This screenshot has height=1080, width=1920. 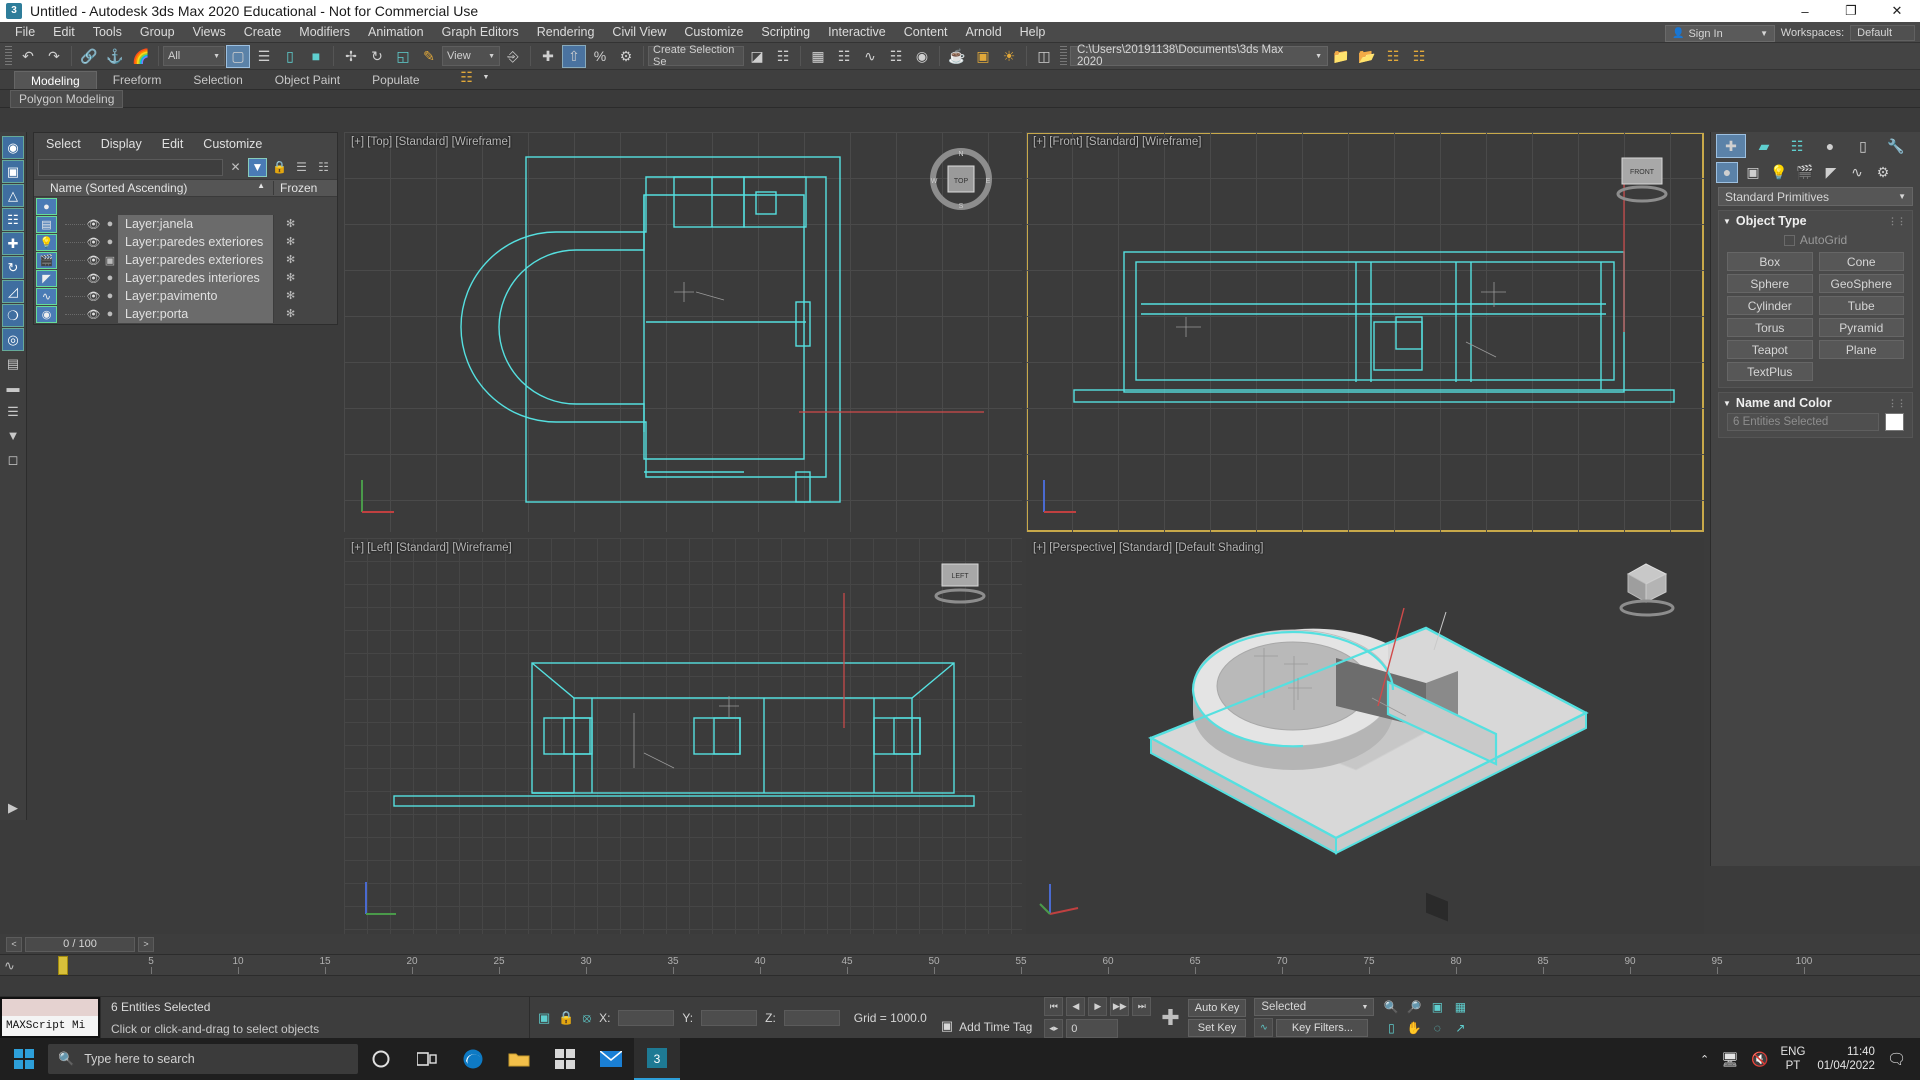 I want to click on view-cube-perspective, so click(x=1643, y=585).